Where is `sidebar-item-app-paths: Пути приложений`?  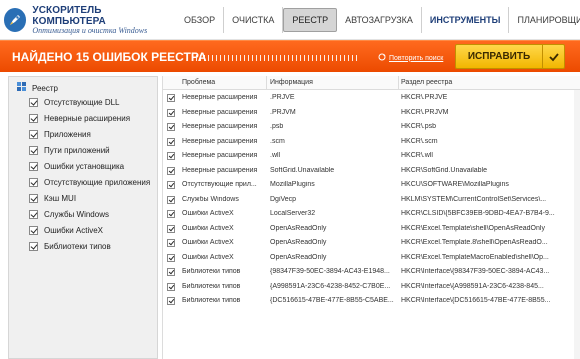
sidebar-item-app-paths: Пути приложений is located at coordinates (69, 150).